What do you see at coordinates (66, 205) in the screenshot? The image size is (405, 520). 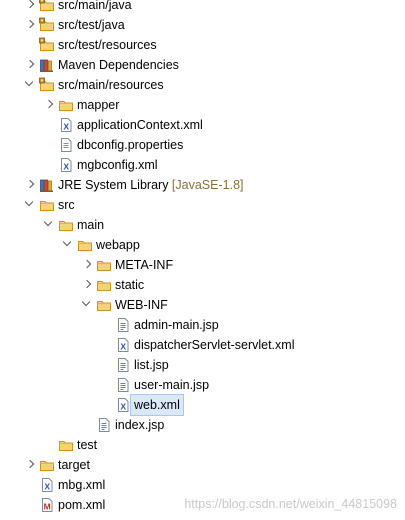 I see `tree-item-label: src` at bounding box center [66, 205].